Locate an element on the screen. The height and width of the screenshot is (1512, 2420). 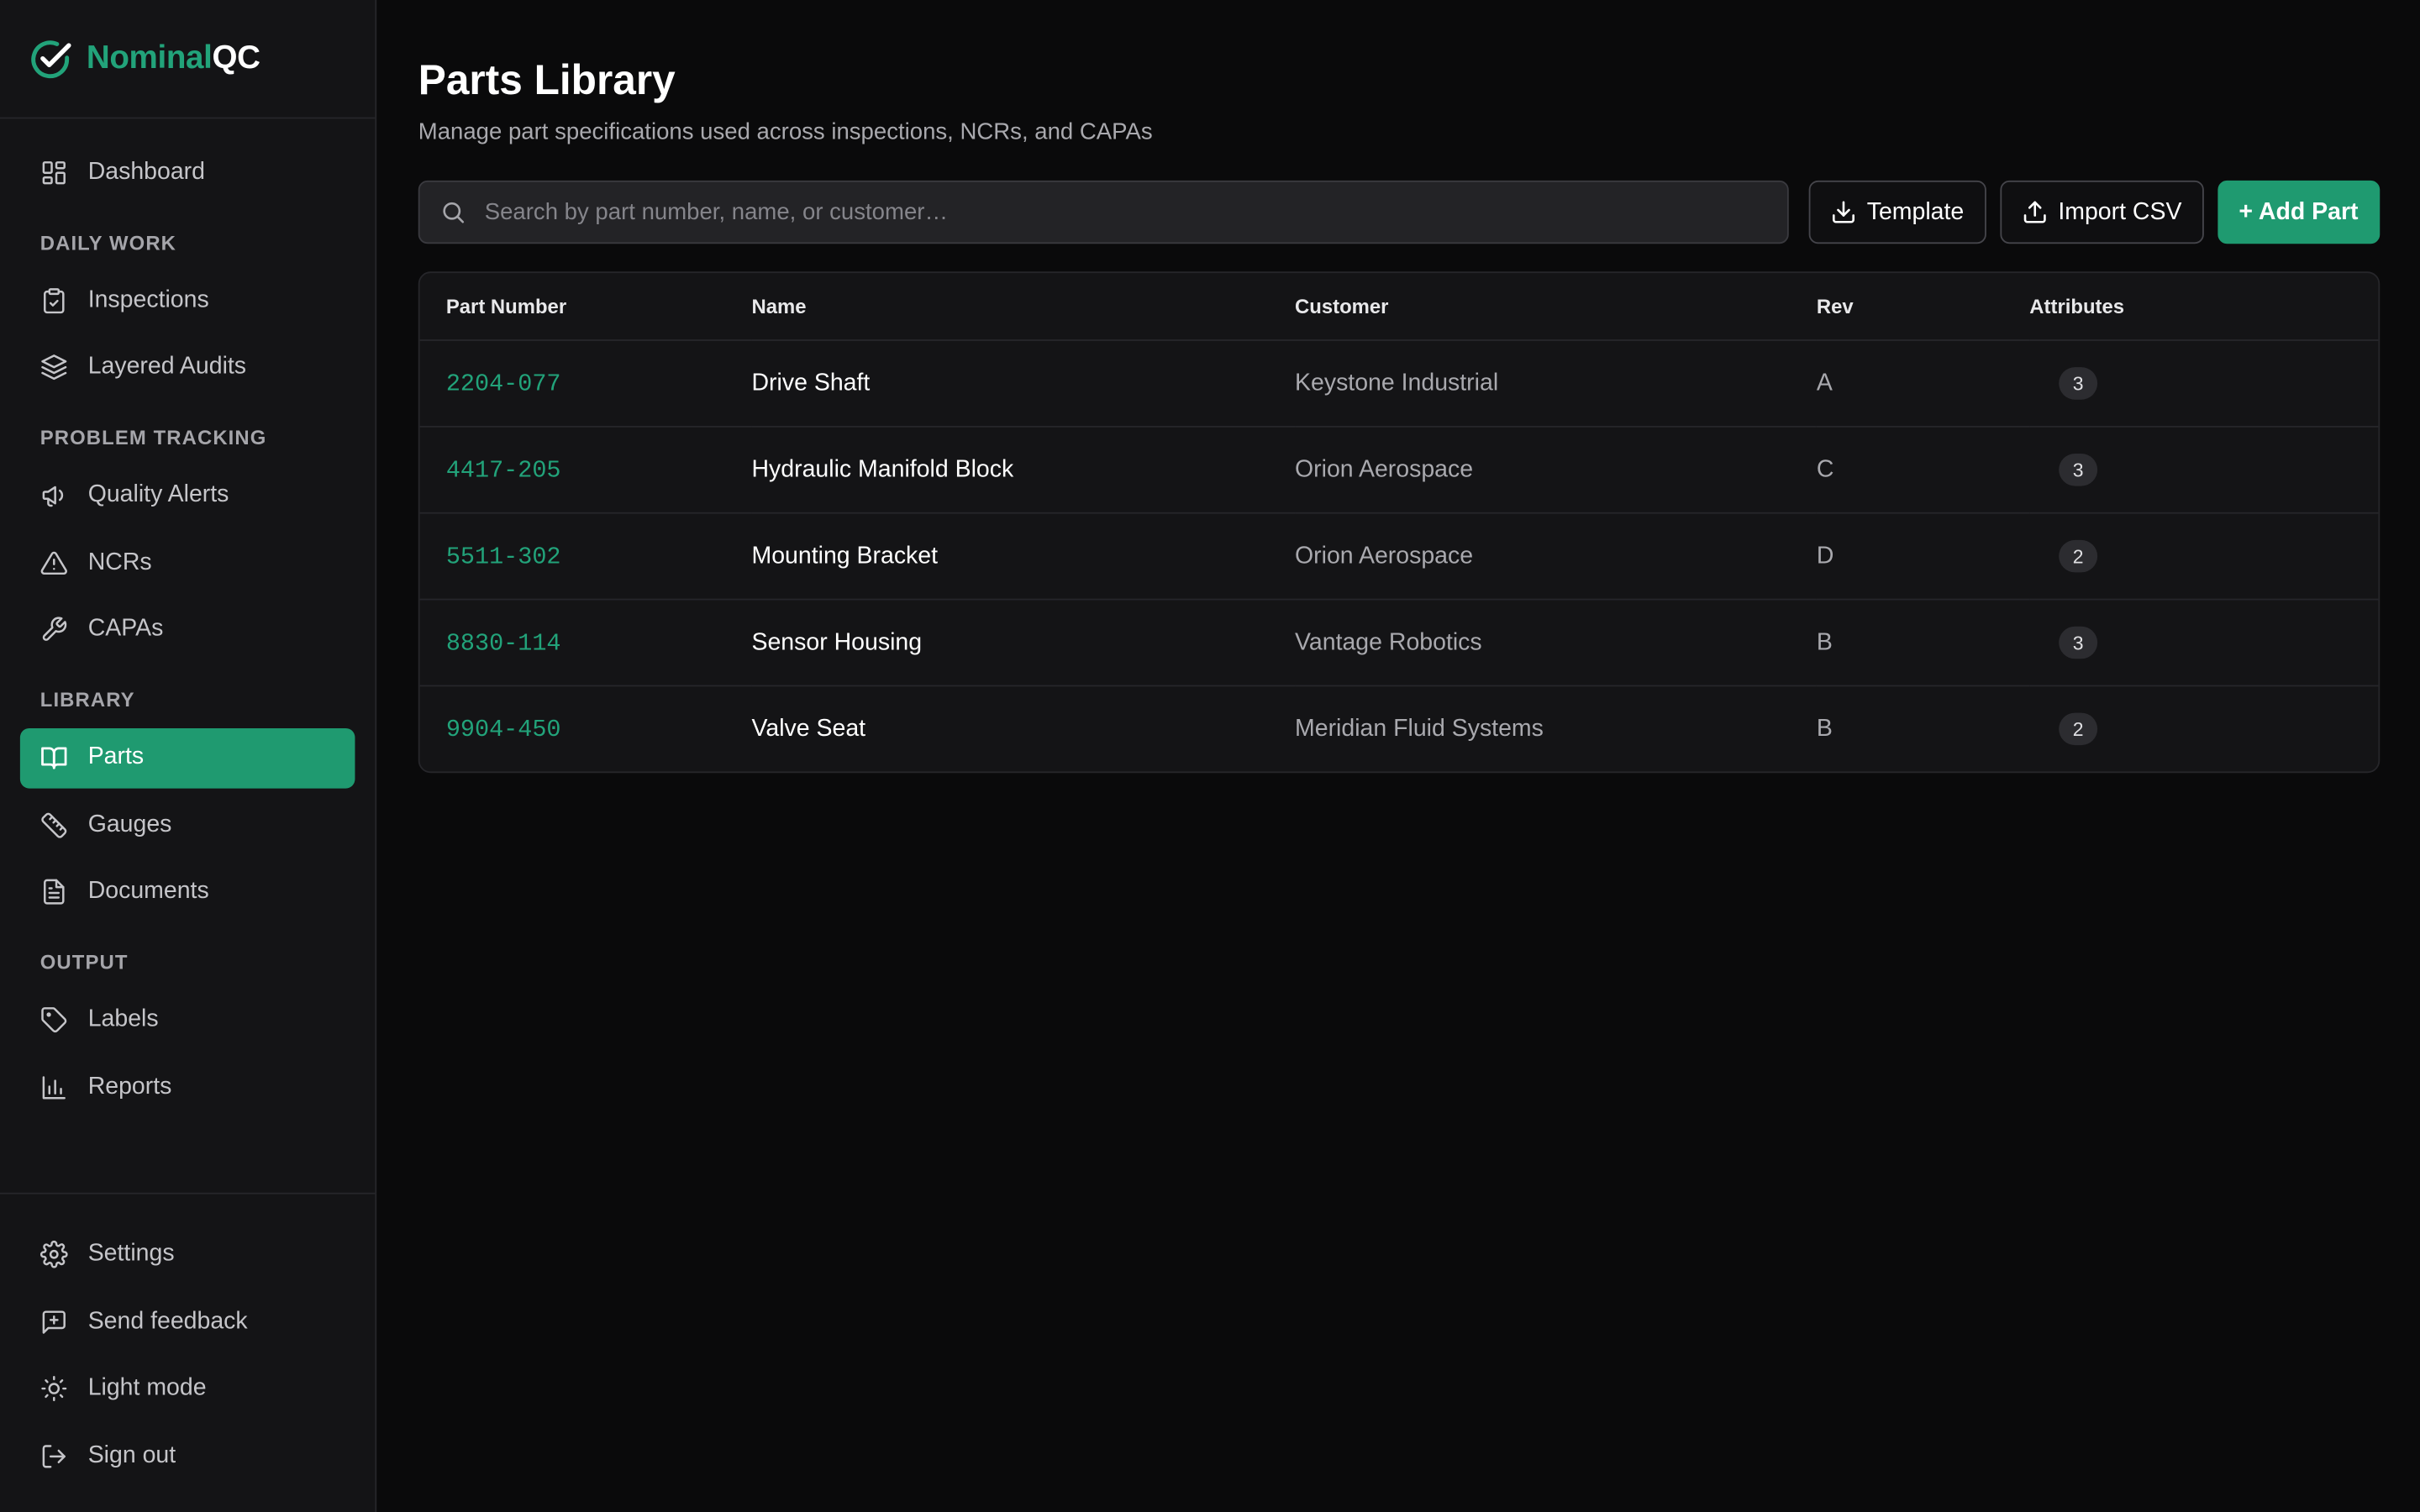
part-name: Mounting Bracket is located at coordinates (1023, 556).